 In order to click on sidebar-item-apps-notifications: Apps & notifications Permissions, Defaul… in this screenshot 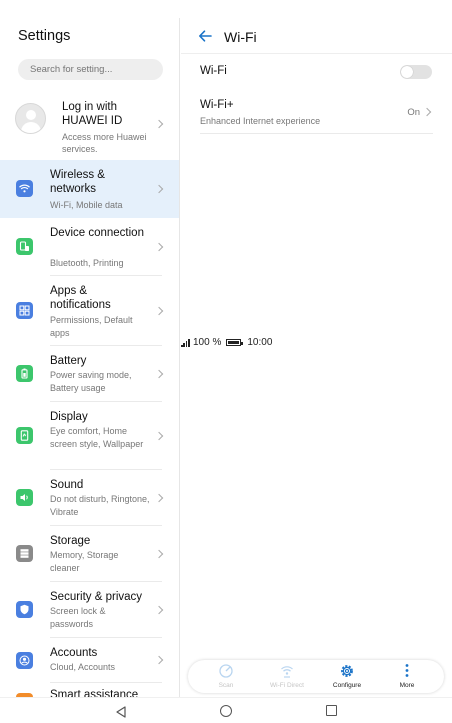, I will do `click(89, 311)`.